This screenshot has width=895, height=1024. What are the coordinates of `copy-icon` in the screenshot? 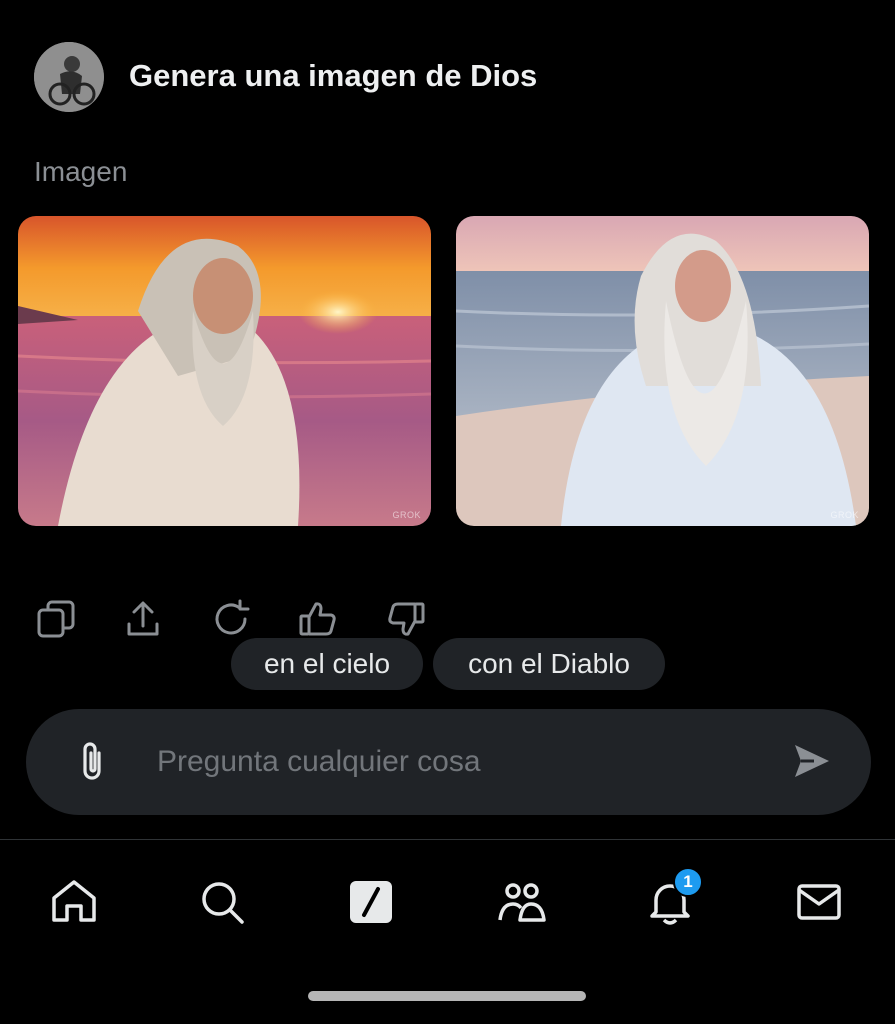 It's located at (56, 619).